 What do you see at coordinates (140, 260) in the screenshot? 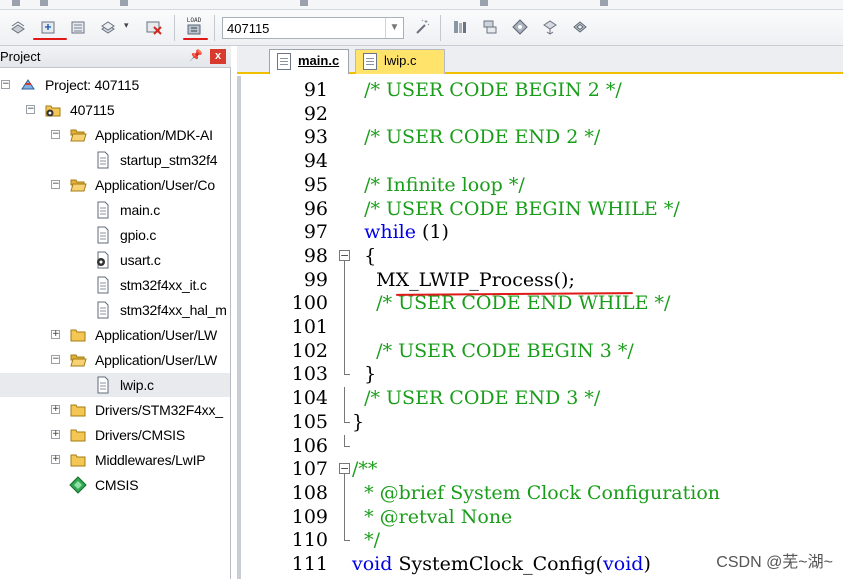
I see `tree-item-label: usart.c` at bounding box center [140, 260].